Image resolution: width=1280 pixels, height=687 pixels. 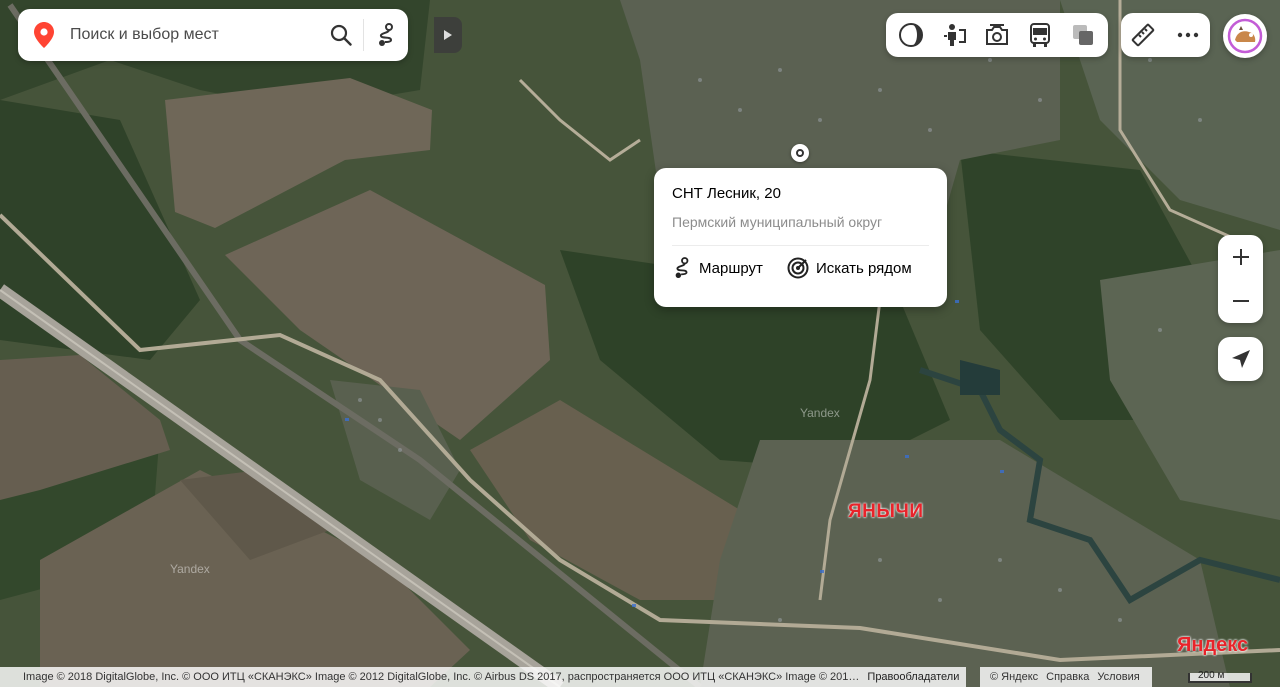 I want to click on search-box: Поиск и выбор мест, so click(x=213, y=35).